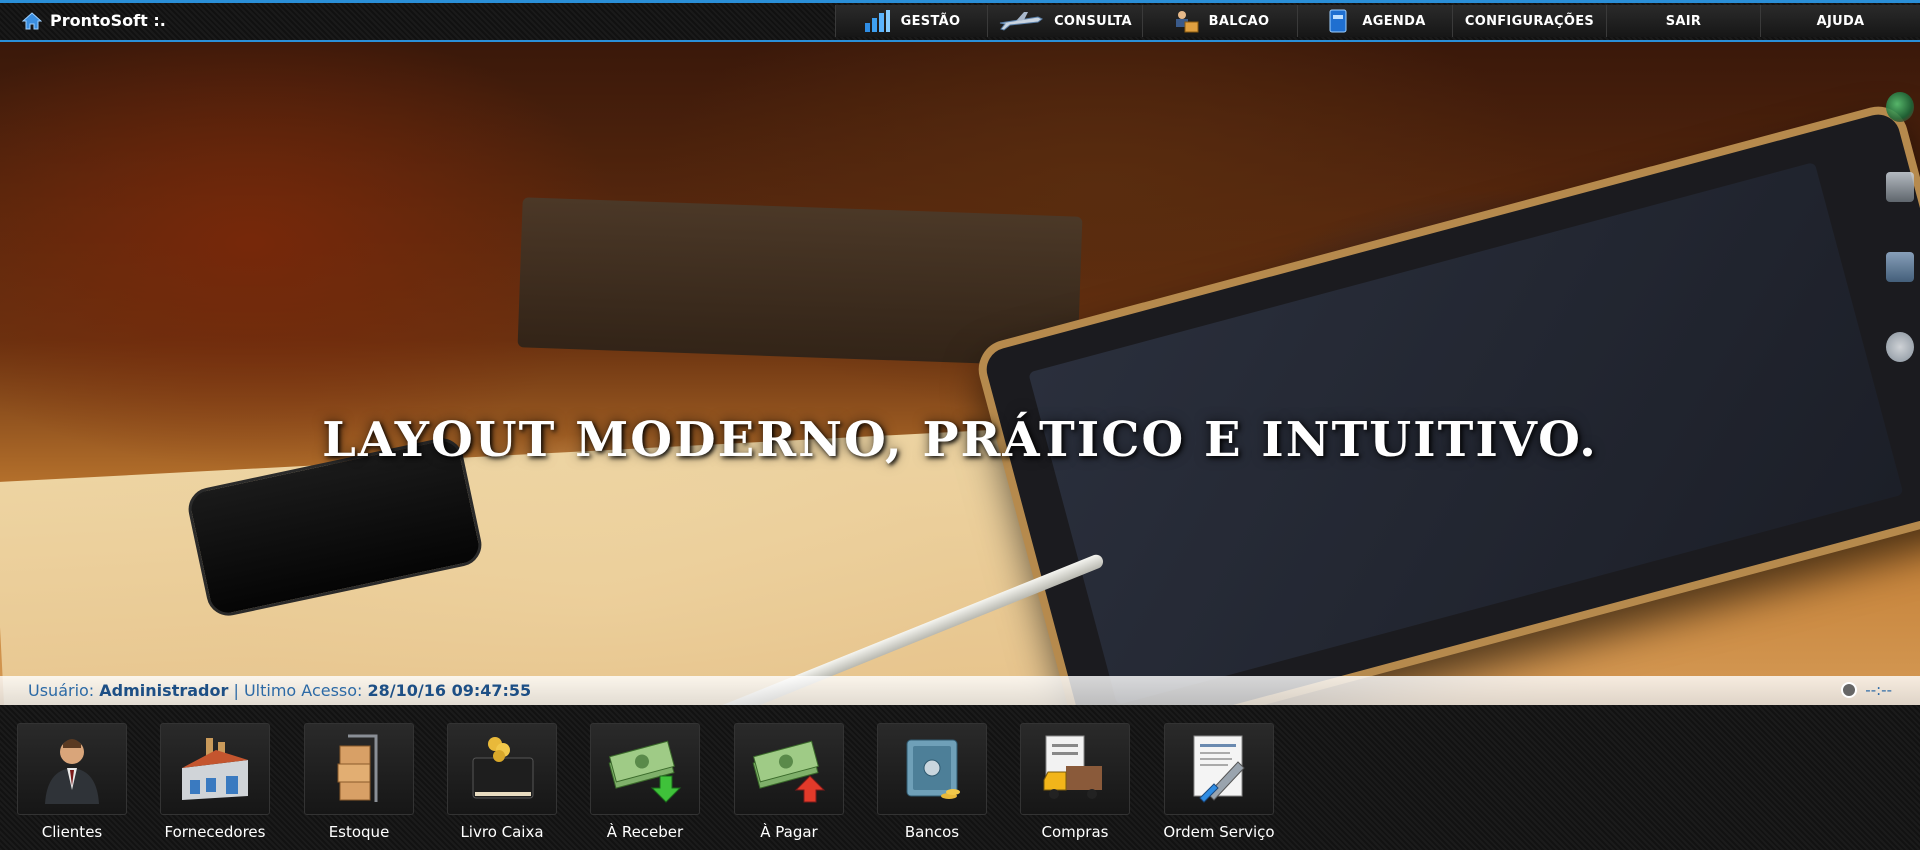  Describe the element at coordinates (502, 832) in the screenshot. I see `dock-item-label: Livro Caixa` at that location.